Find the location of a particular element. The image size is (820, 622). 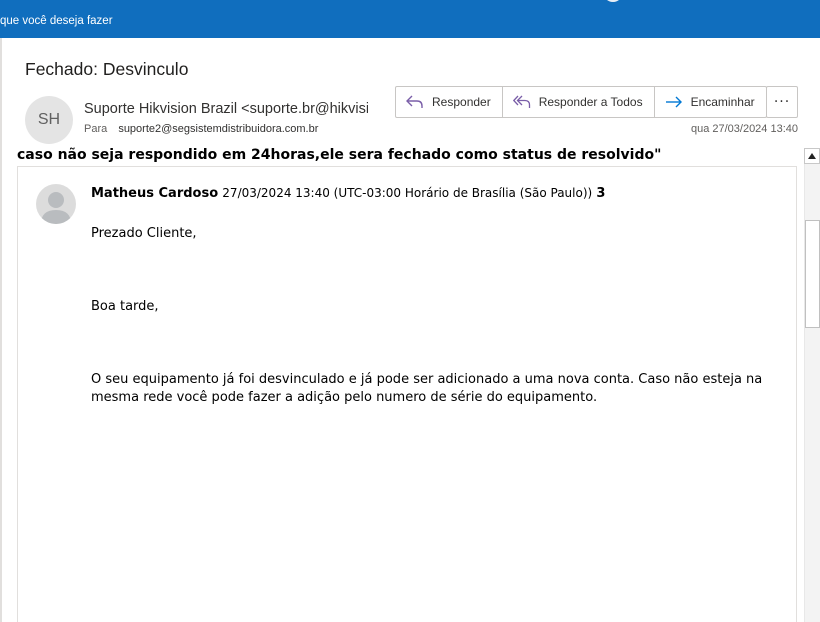

message-subject: Fechado: Desvinculo is located at coordinates (107, 69).